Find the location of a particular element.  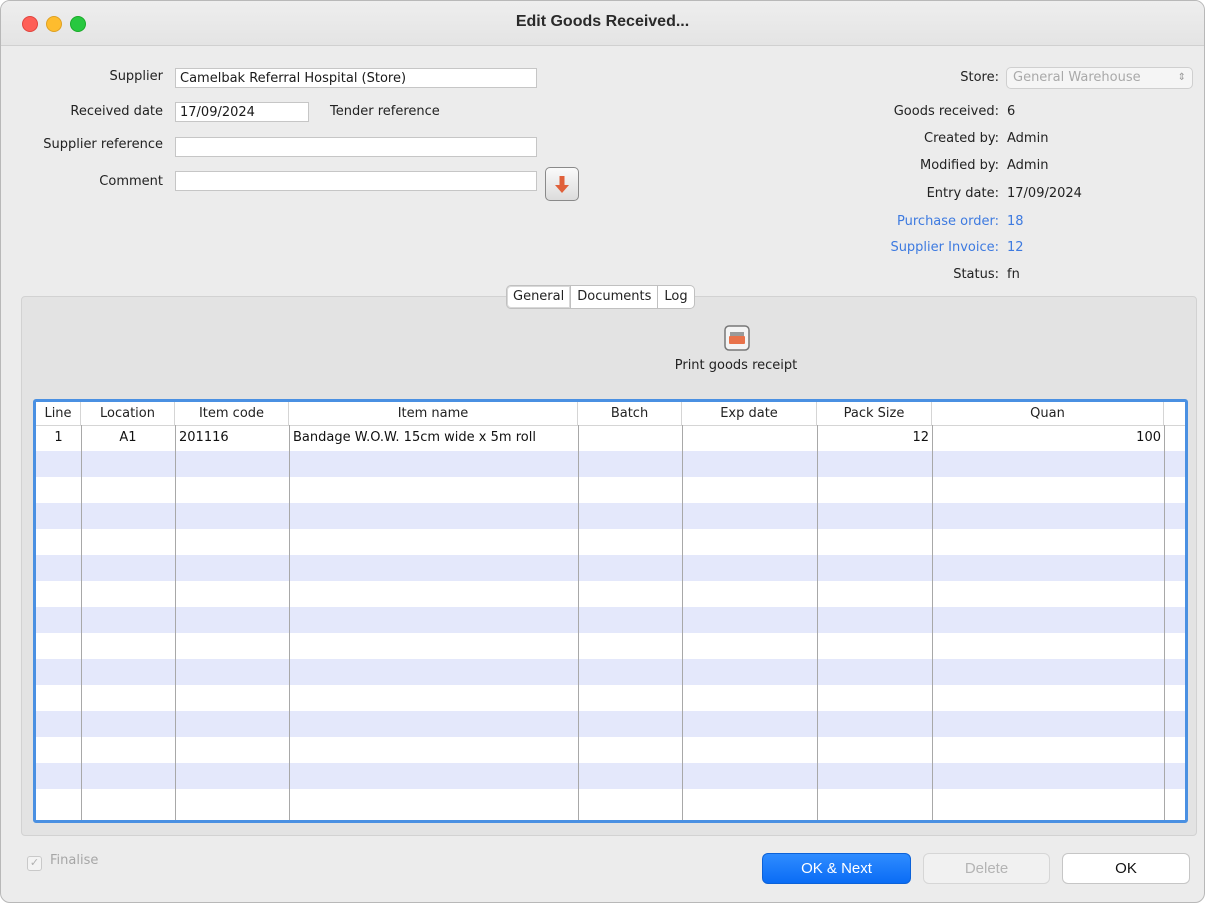

modified-by-label: Modified by: is located at coordinates (959, 165).